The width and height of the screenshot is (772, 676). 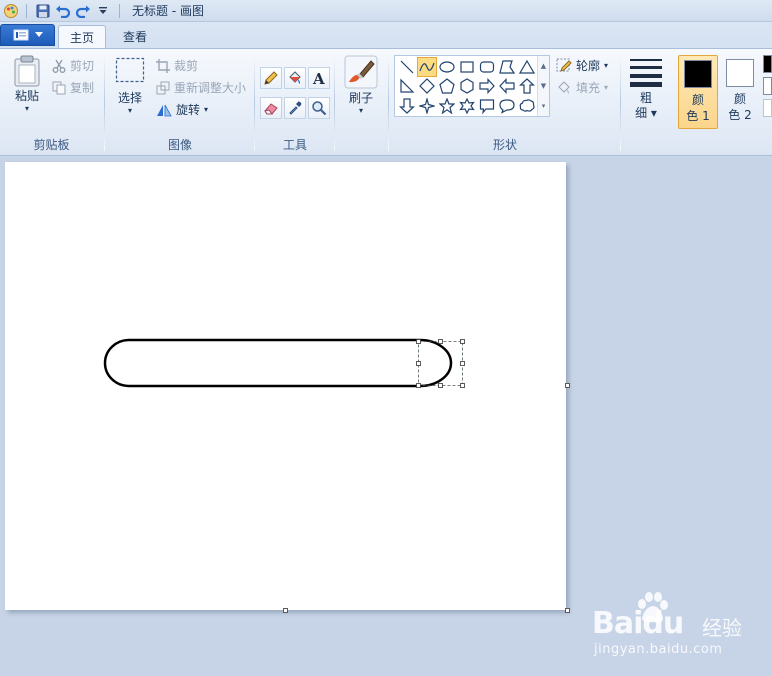 I want to click on size-button: 粗 细 ▾, so click(x=646, y=89).